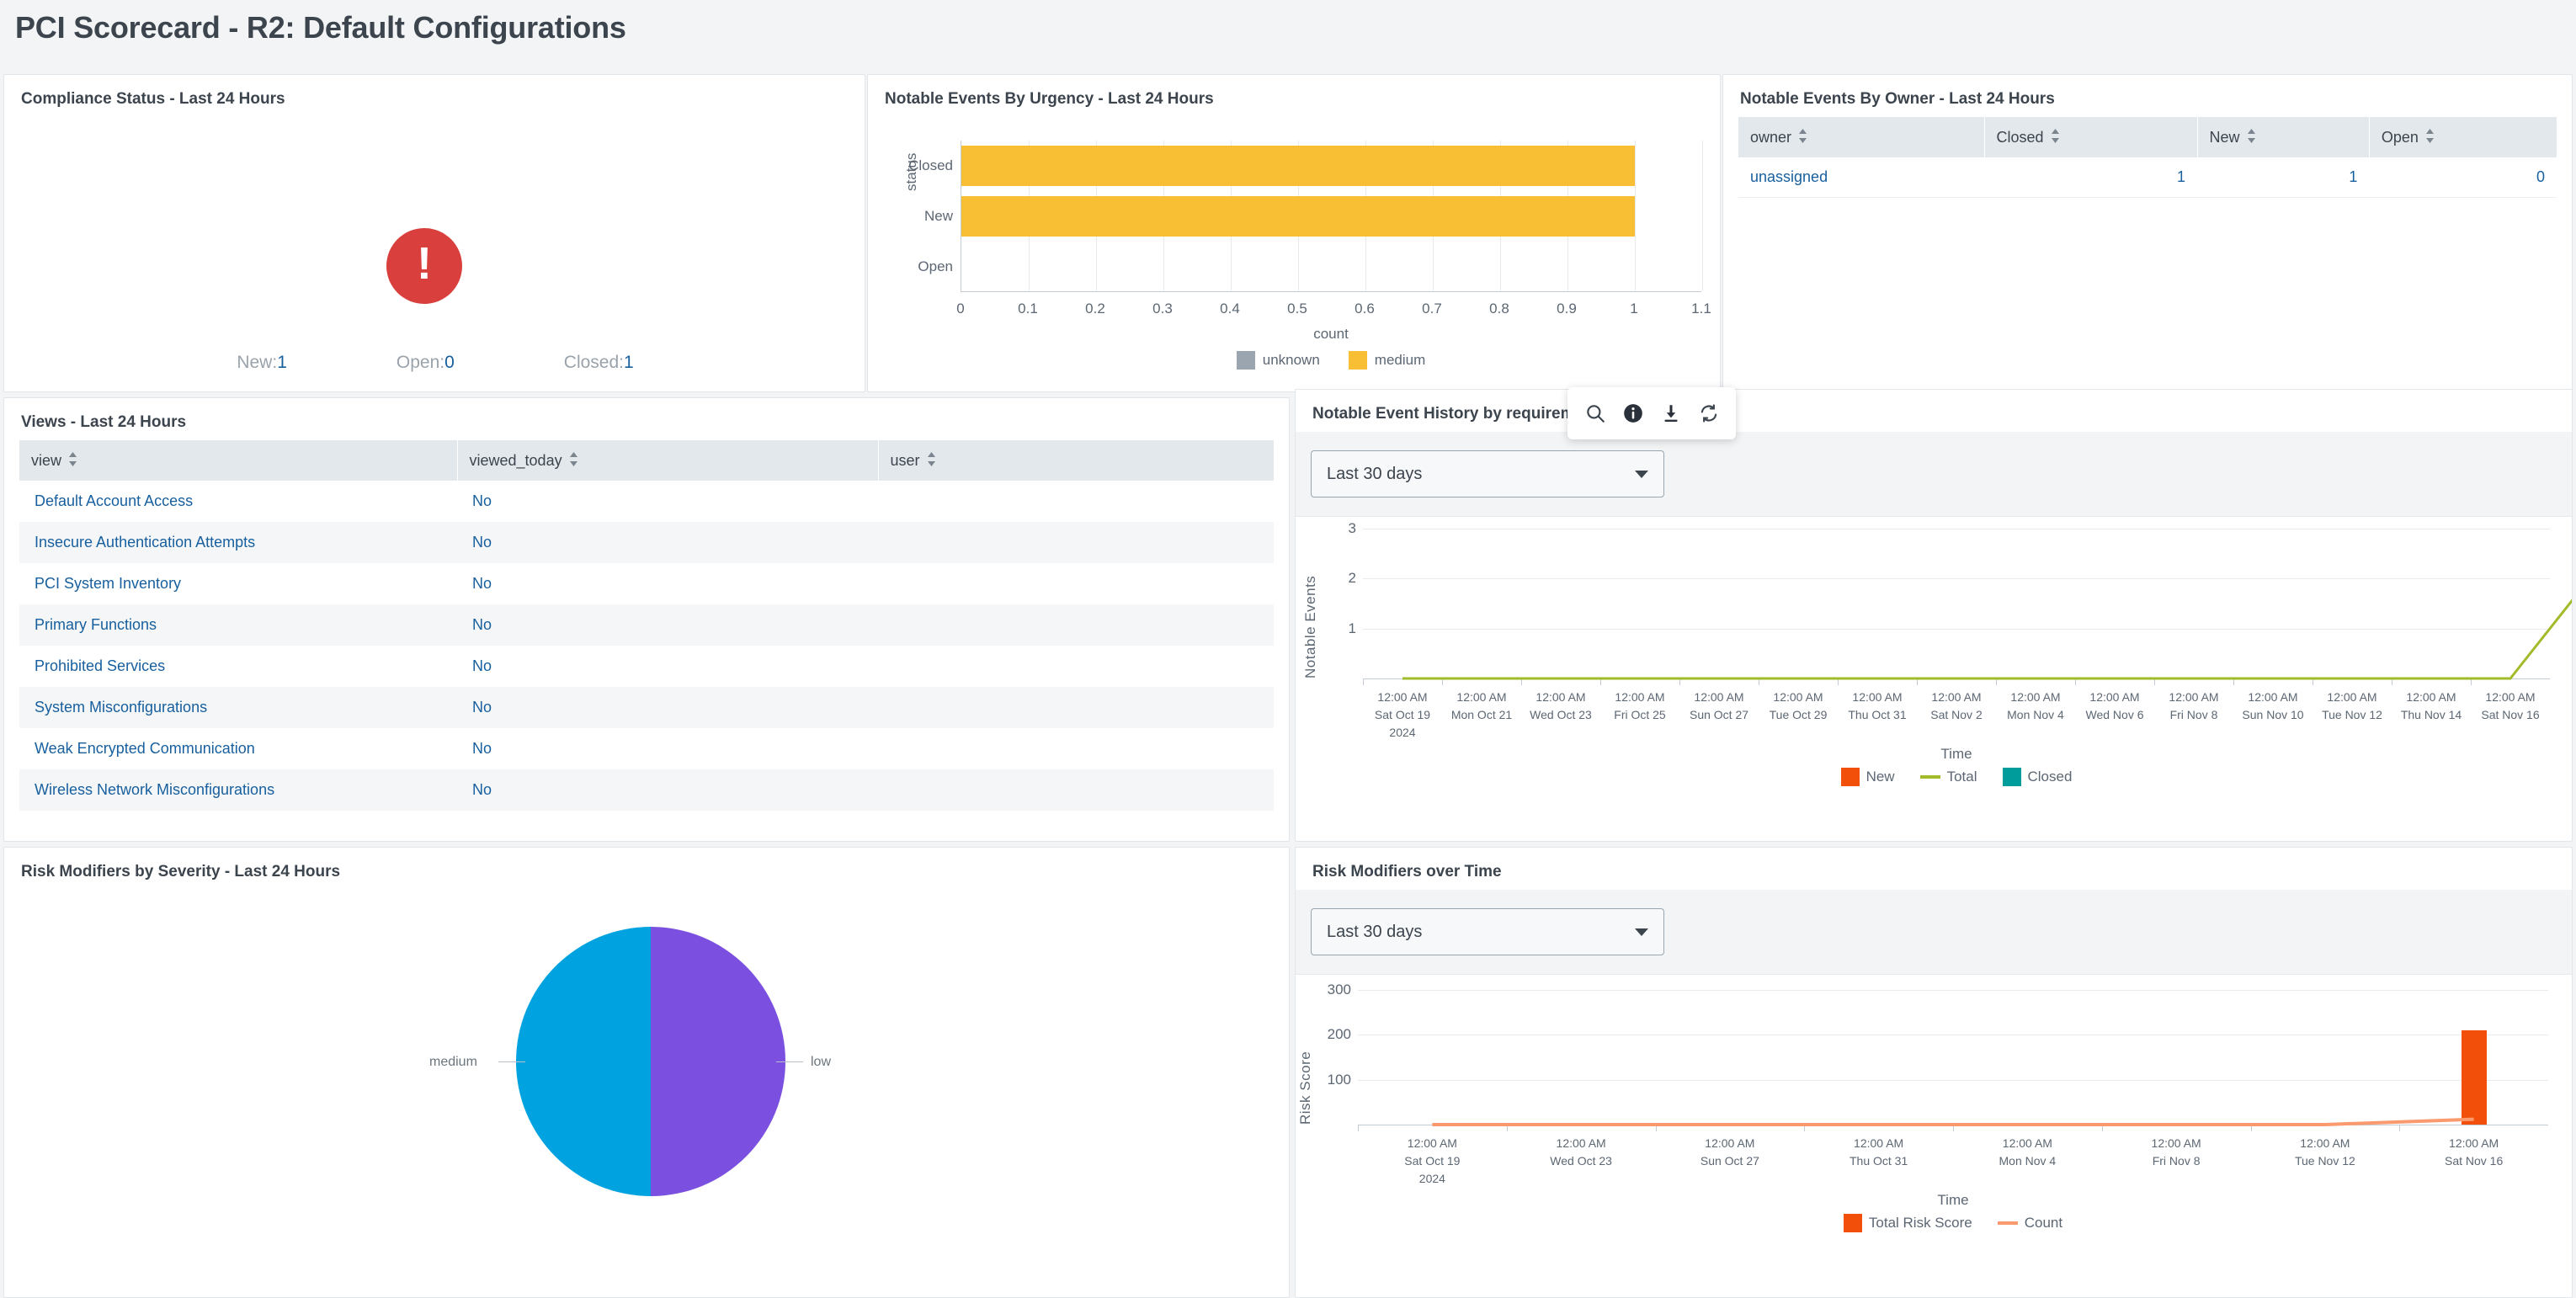 The width and height of the screenshot is (2576, 1298). Describe the element at coordinates (238, 748) in the screenshot. I see `cell-view: Weak Encrypted Communication` at that location.